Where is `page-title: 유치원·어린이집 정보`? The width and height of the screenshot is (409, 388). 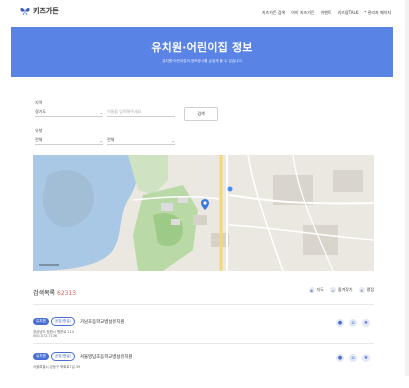
page-title: 유치원·어린이집 정보 is located at coordinates (202, 47).